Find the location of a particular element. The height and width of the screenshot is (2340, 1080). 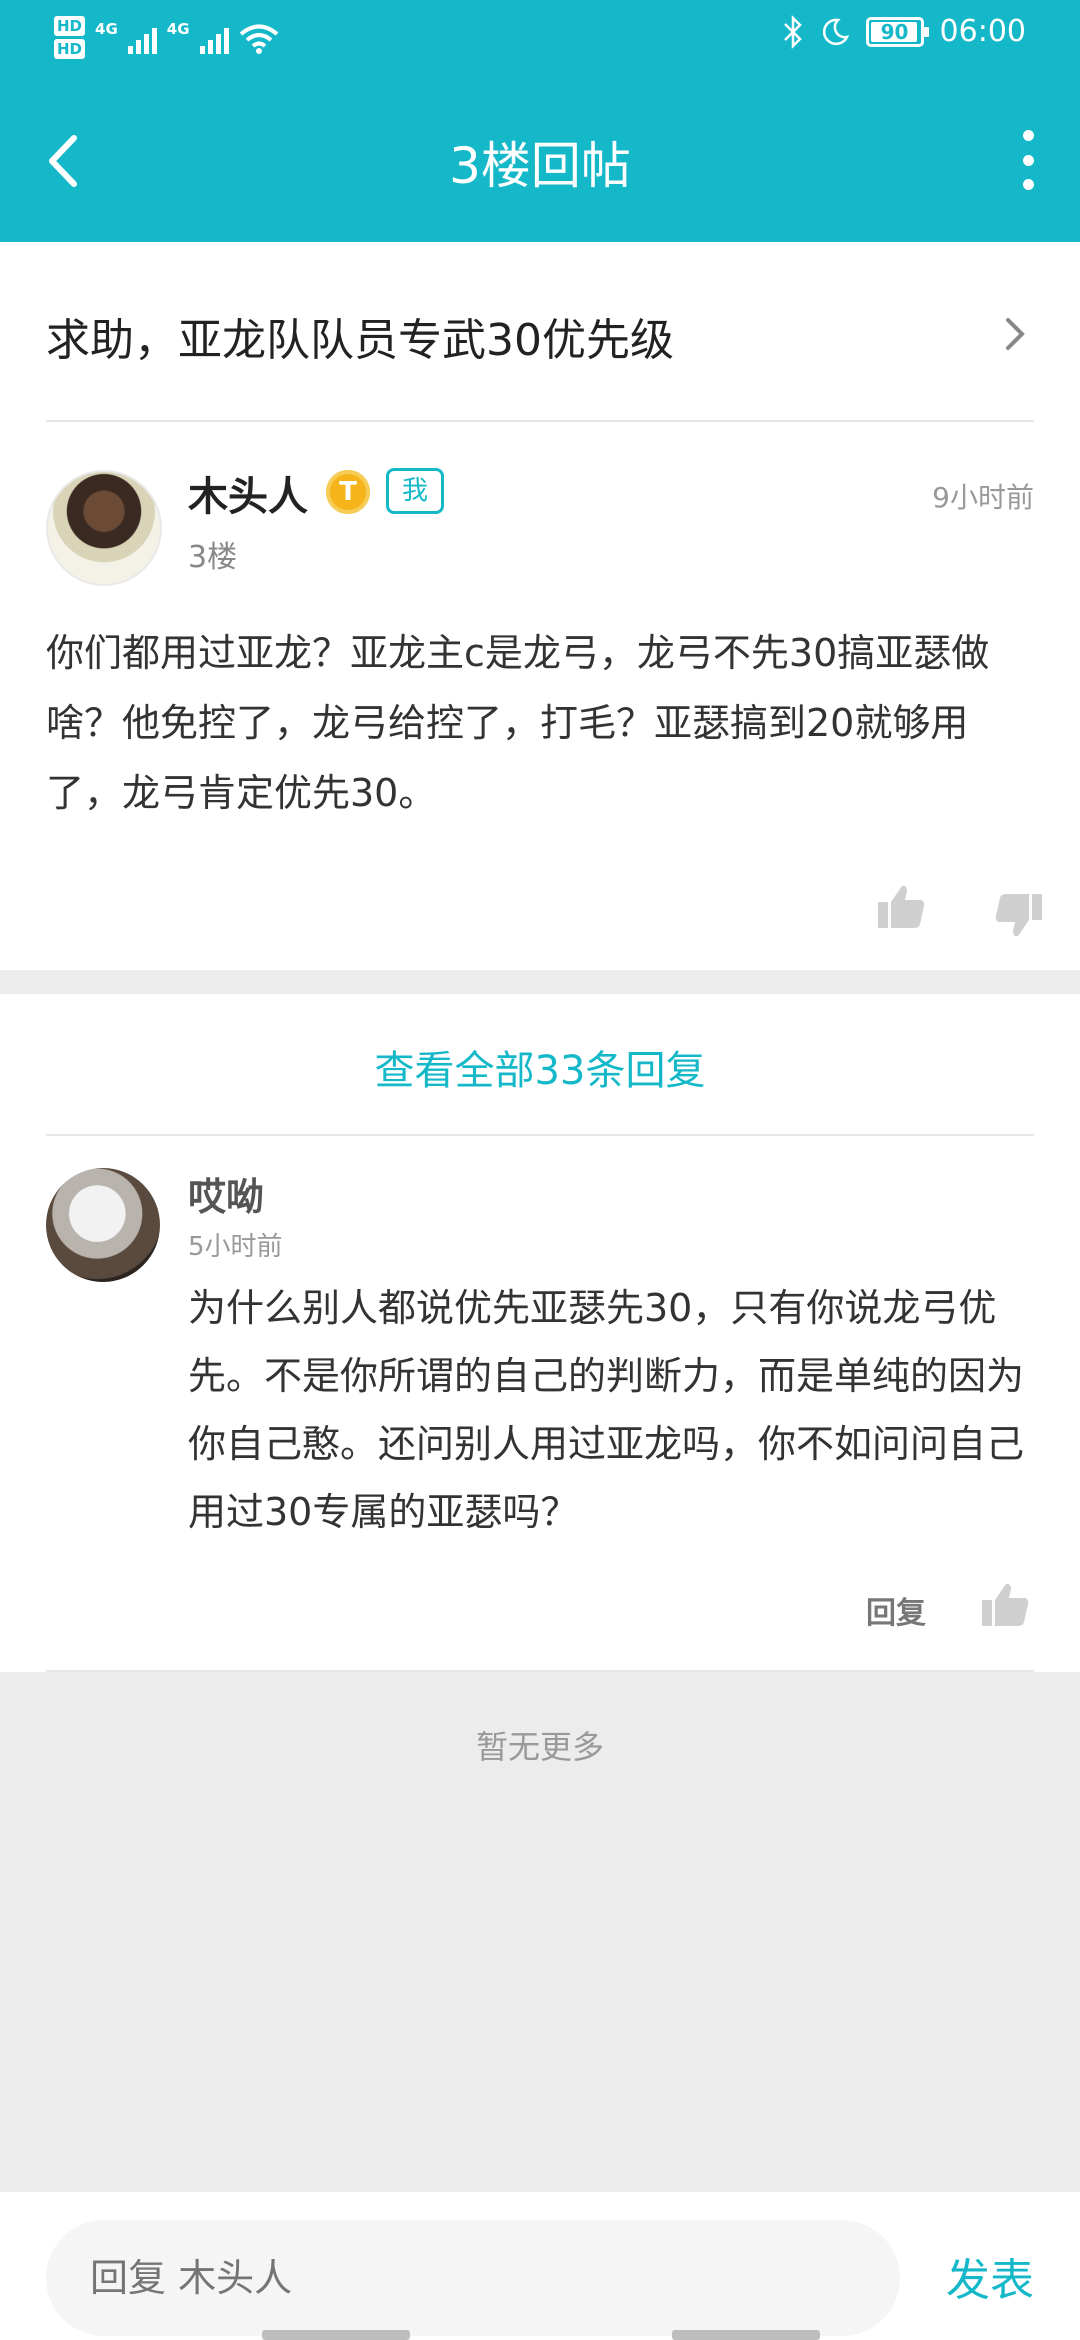

section-separator is located at coordinates (540, 982).